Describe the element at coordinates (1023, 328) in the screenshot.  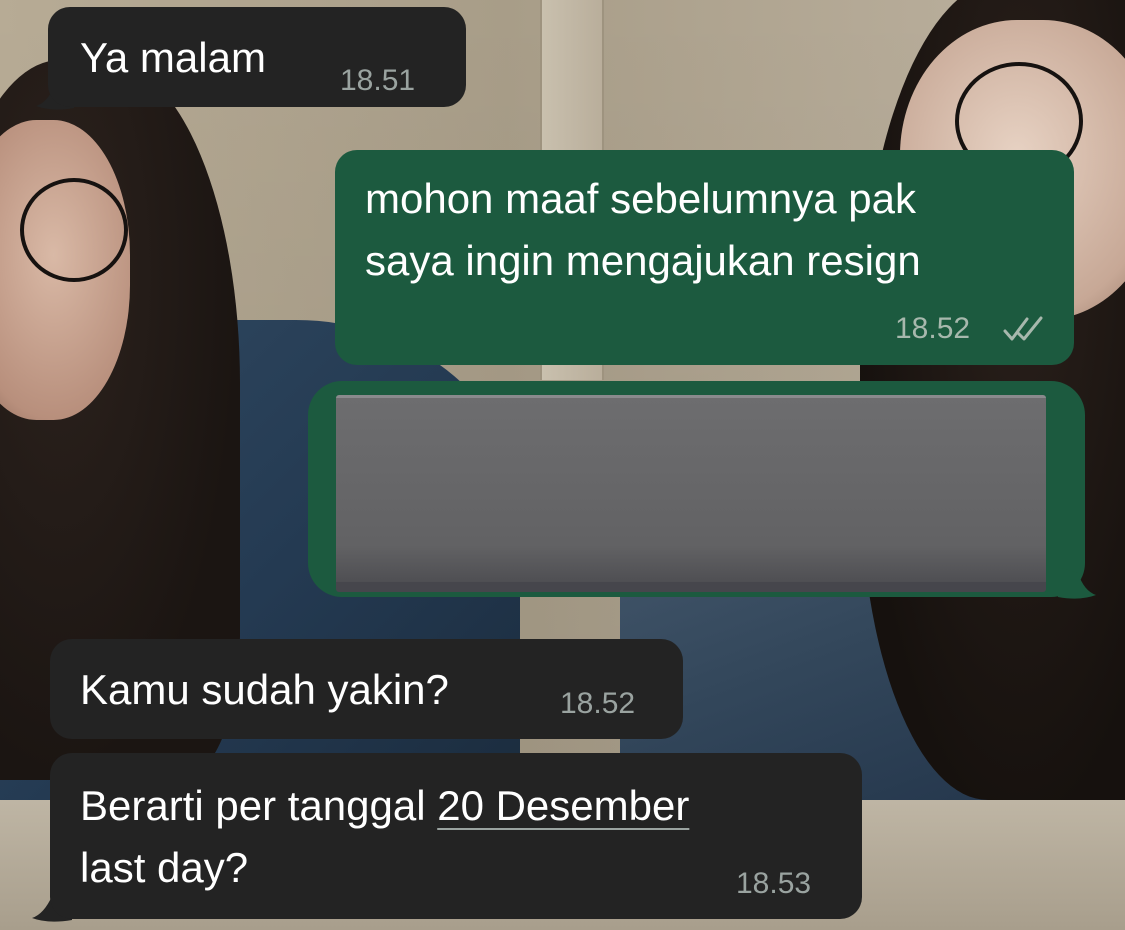
I see `double-check-icon` at that location.